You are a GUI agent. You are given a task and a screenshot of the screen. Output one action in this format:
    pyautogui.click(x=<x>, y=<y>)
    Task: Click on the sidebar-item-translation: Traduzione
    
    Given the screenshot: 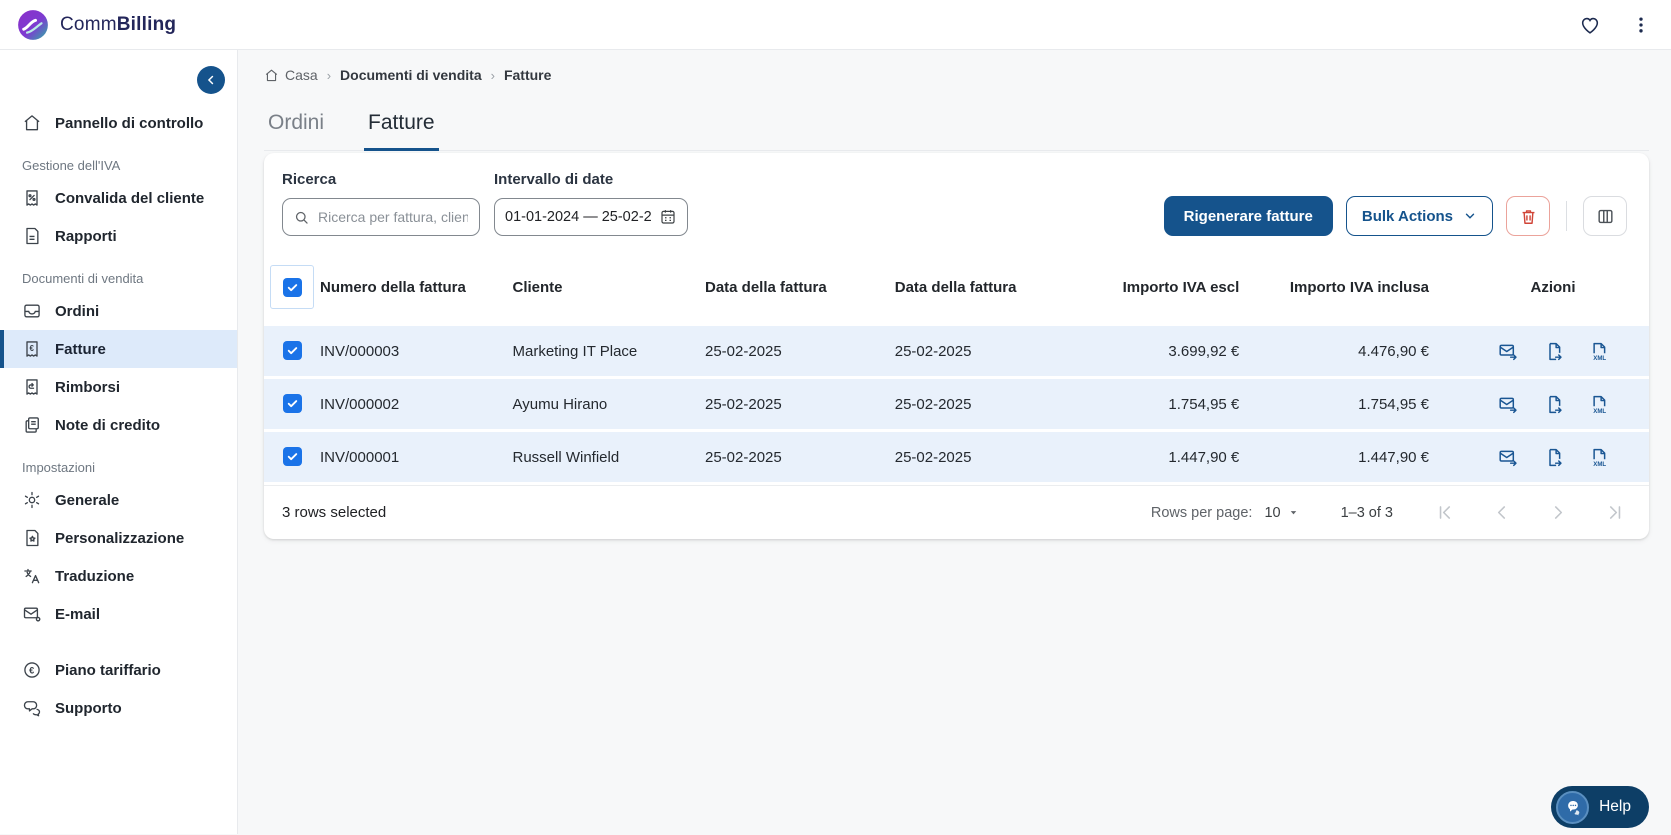 What is the action you would take?
    pyautogui.click(x=118, y=576)
    